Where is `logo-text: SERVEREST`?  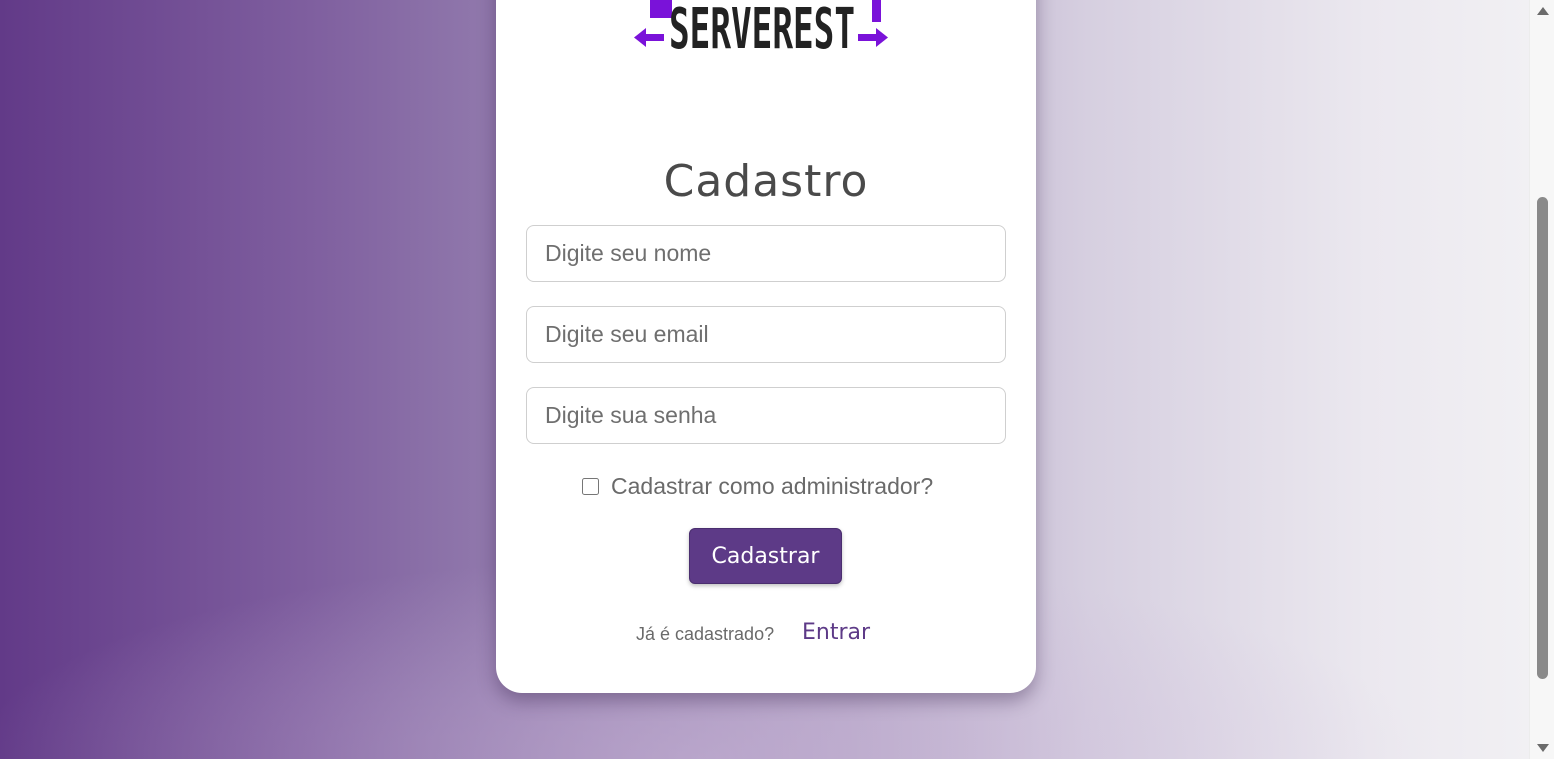
logo-text: SERVEREST is located at coordinates (762, 30).